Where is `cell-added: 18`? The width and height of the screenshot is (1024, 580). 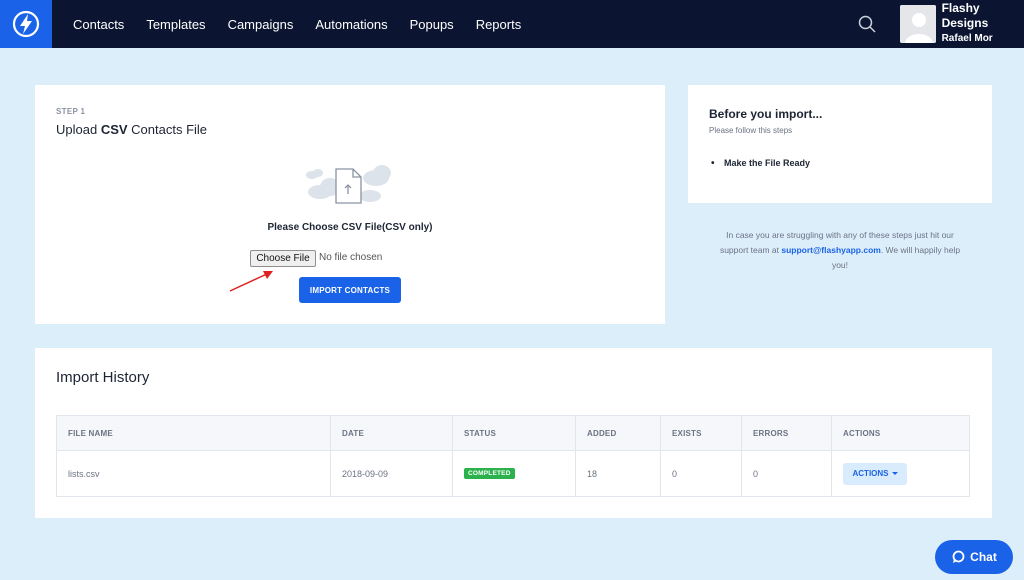 cell-added: 18 is located at coordinates (618, 473).